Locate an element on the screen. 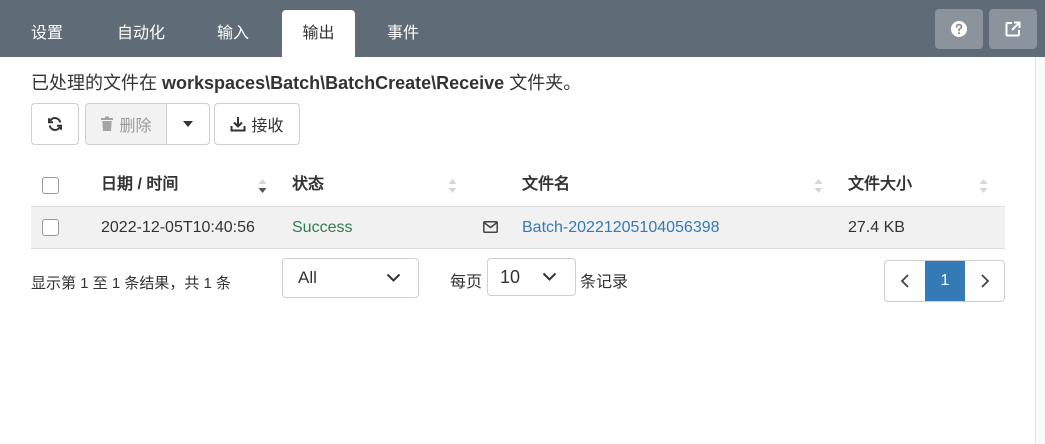 The width and height of the screenshot is (1045, 444). column-header-filename: 文件名 is located at coordinates (546, 185).